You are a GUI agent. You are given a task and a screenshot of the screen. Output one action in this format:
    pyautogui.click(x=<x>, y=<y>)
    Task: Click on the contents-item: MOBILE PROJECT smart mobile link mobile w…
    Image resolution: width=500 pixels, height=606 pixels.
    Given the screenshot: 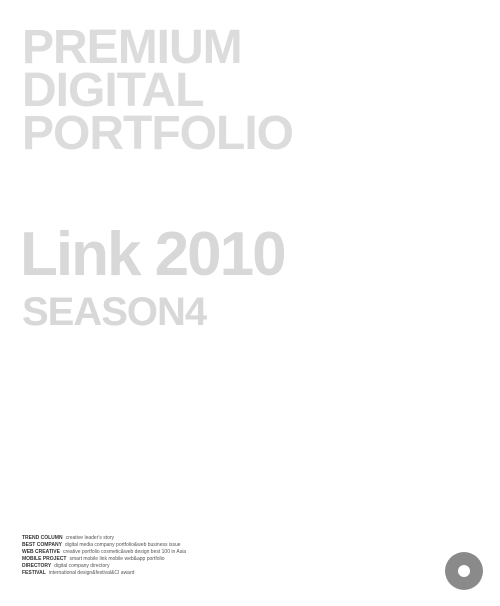 What is the action you would take?
    pyautogui.click(x=104, y=559)
    